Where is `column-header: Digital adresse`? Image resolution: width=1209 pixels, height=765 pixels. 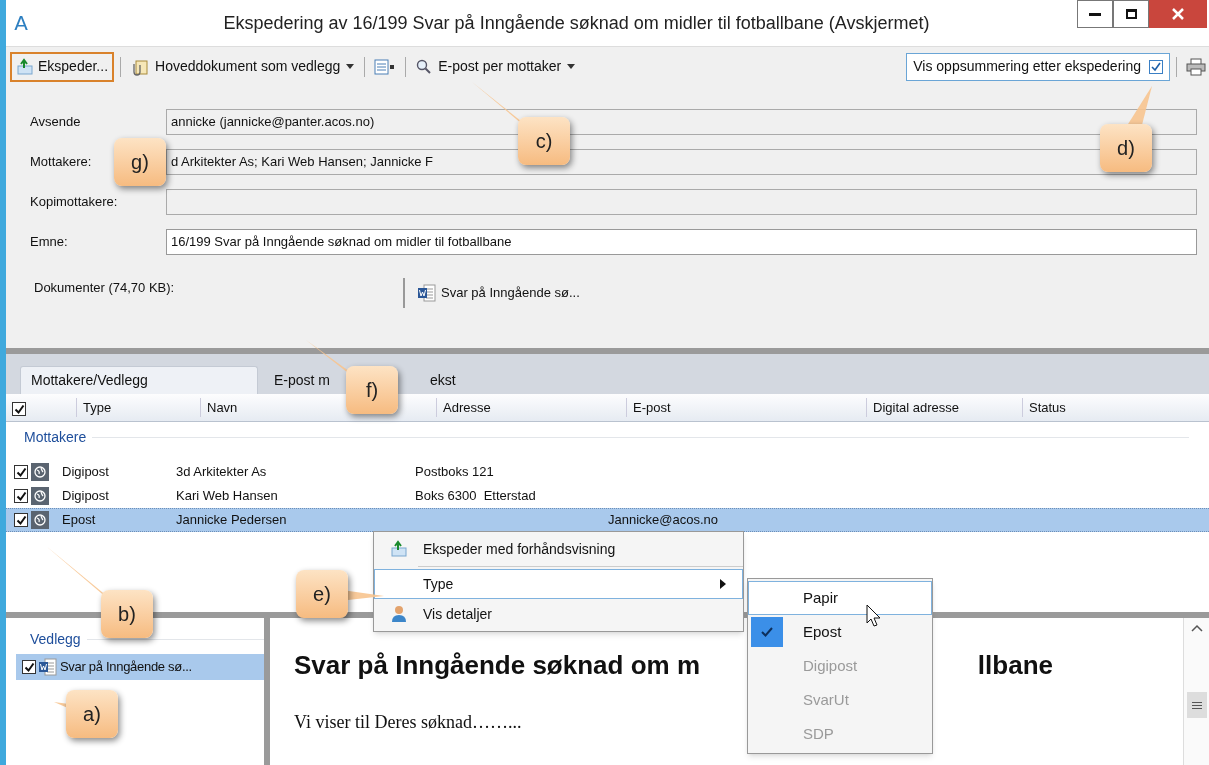
column-header: Digital adresse is located at coordinates (944, 407).